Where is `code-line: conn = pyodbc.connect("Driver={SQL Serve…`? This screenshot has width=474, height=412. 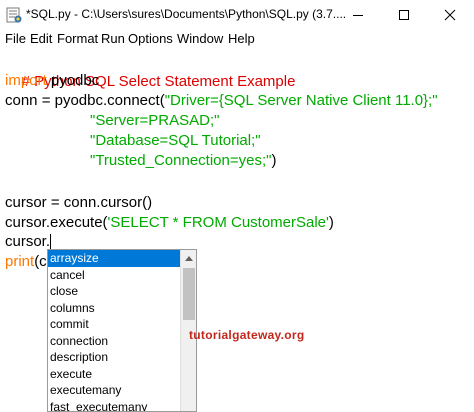
code-line: conn = pyodbc.connect("Driver={SQL Serve… is located at coordinates (221, 101).